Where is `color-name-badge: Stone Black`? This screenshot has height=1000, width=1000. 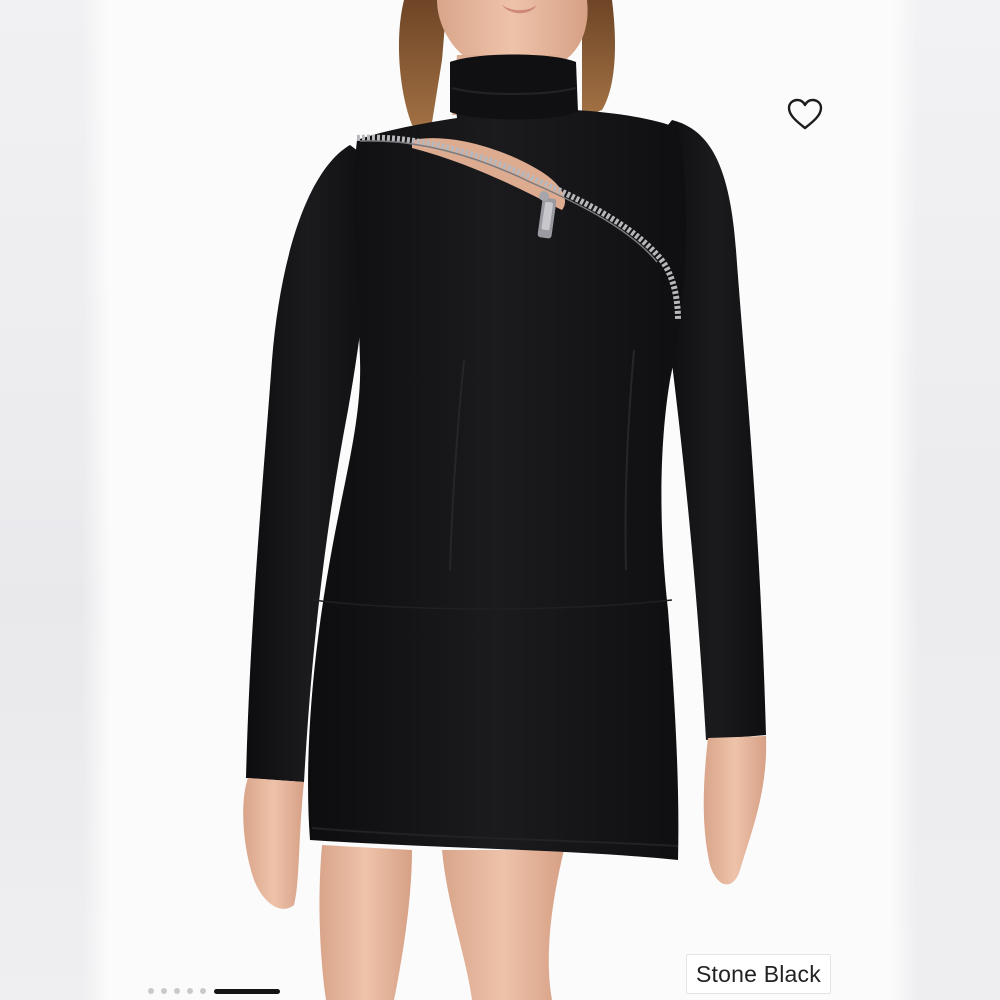
color-name-badge: Stone Black is located at coordinates (758, 974).